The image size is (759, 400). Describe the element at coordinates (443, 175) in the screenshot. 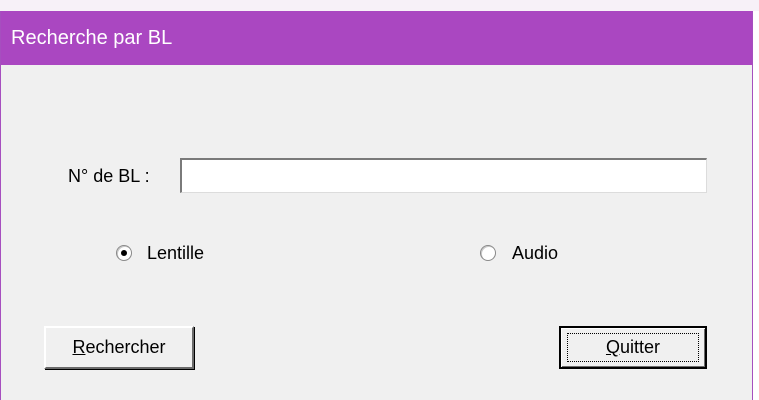

I see `bl-number-input` at that location.